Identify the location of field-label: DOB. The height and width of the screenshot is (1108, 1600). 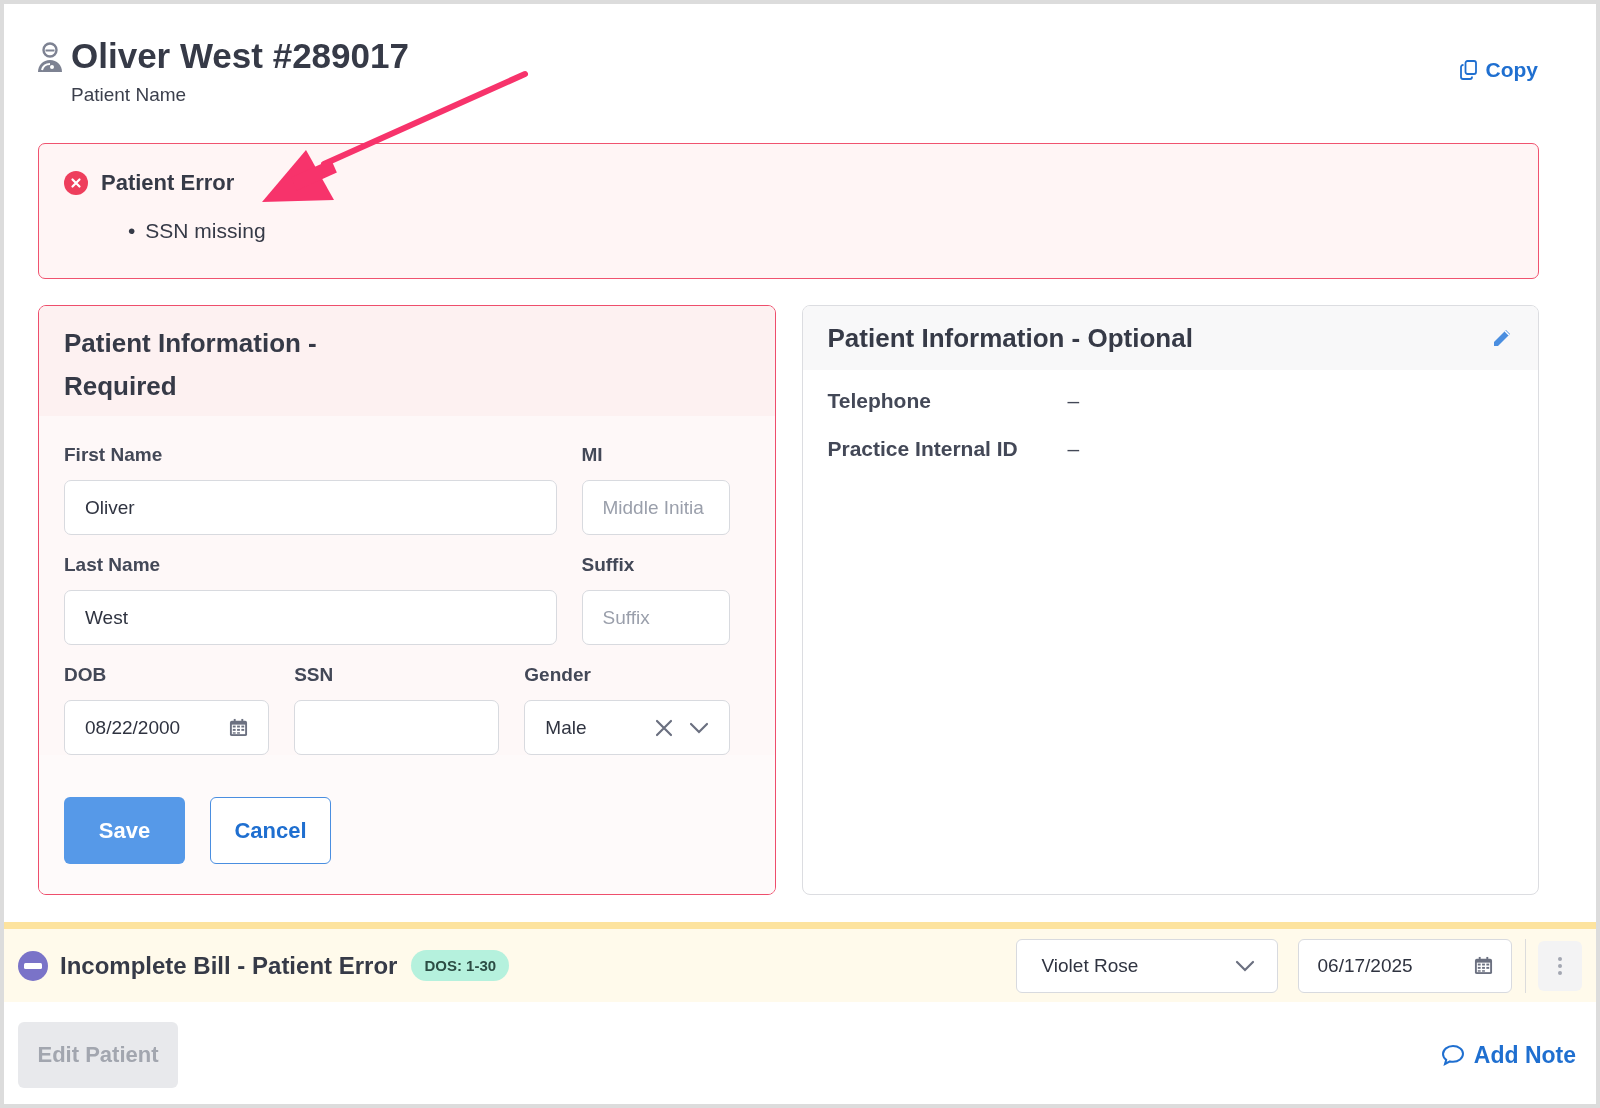
(86, 675).